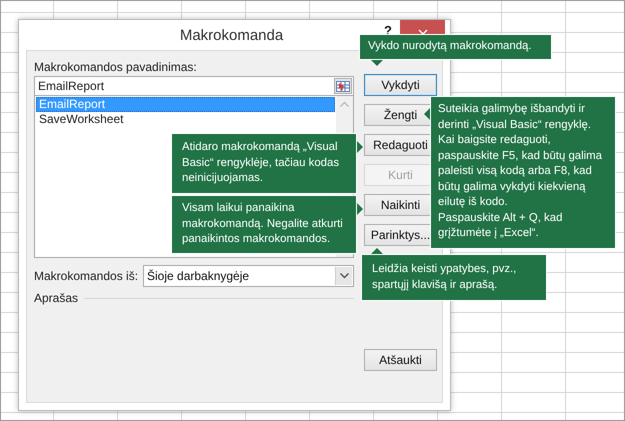 The image size is (625, 421). Describe the element at coordinates (116, 67) in the screenshot. I see `field-label: Makrokomandos pavadinimas:` at that location.